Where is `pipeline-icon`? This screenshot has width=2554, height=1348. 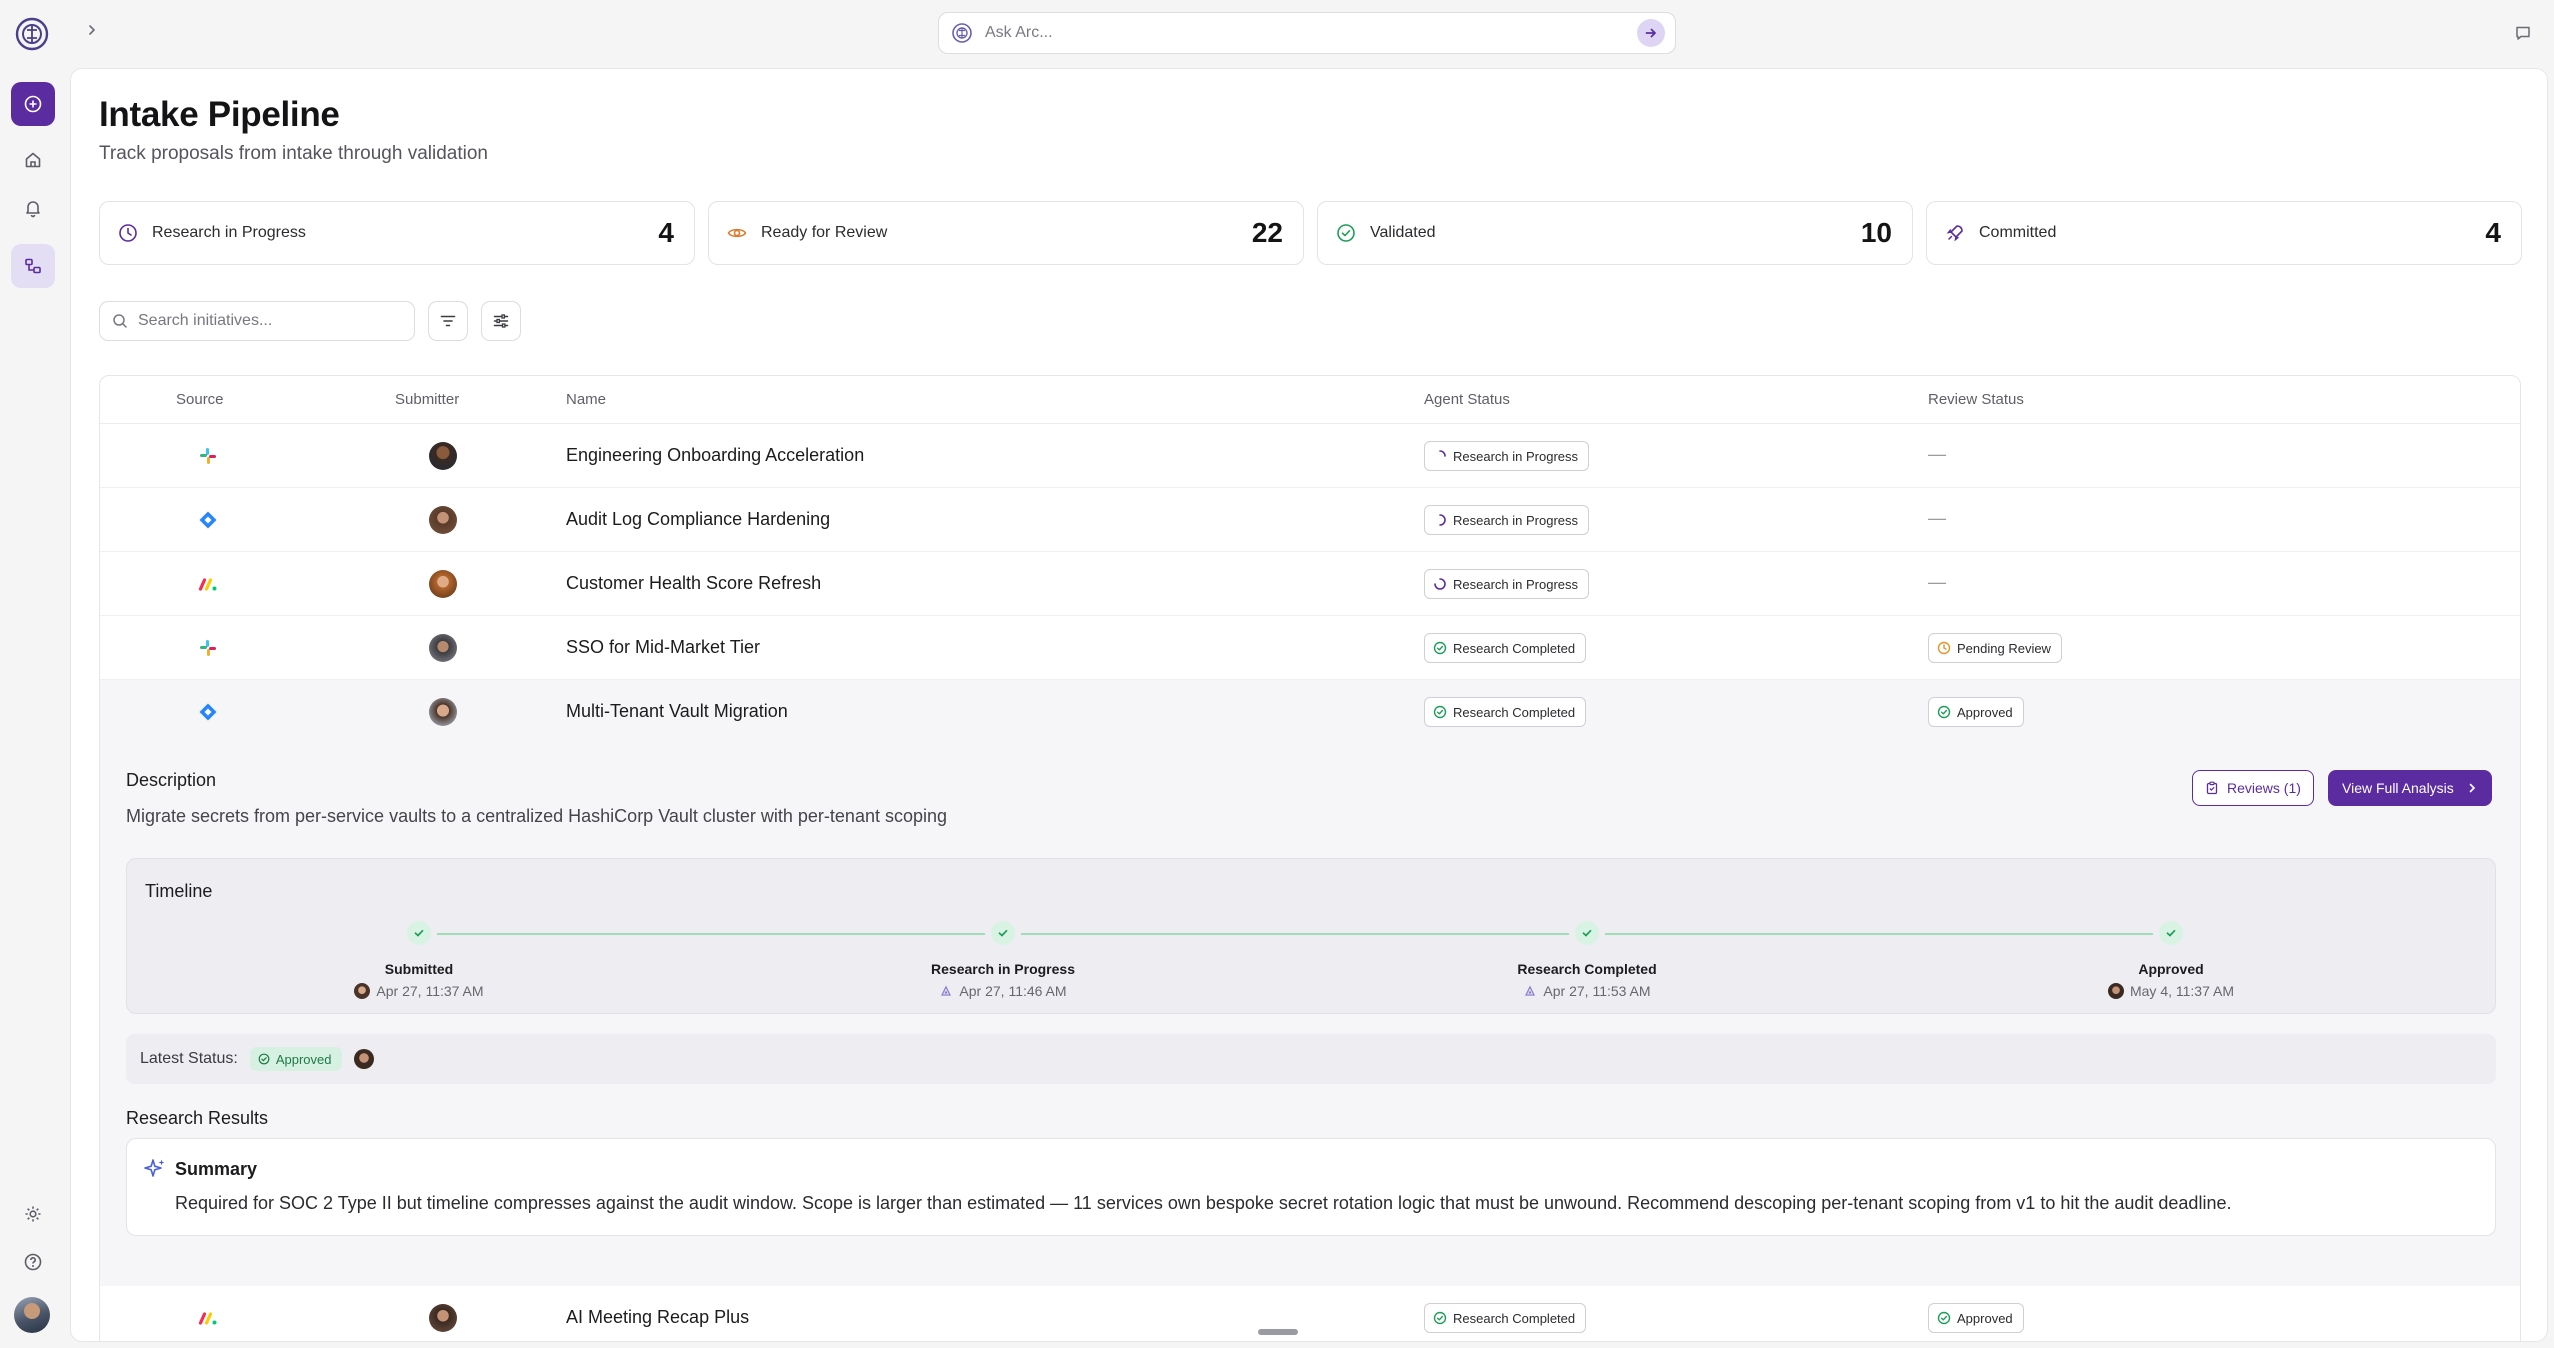 pipeline-icon is located at coordinates (33, 266).